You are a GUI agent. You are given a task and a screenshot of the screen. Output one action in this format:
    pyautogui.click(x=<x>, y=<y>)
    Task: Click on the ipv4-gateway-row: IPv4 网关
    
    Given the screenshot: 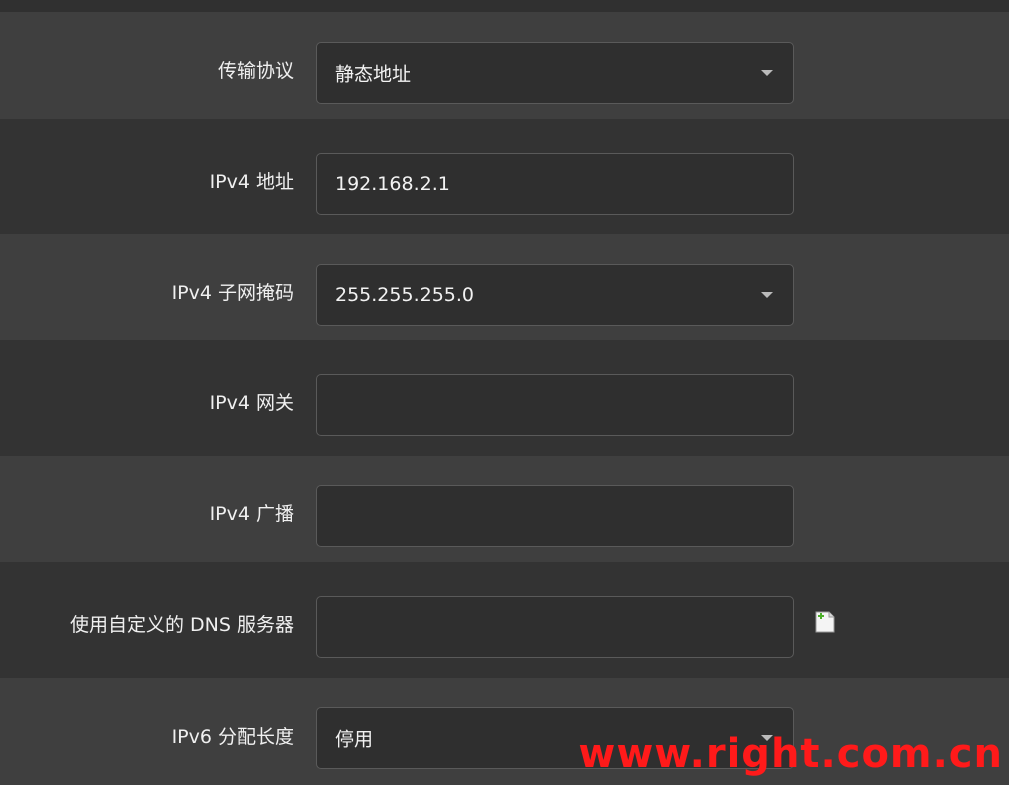 What is the action you would take?
    pyautogui.click(x=504, y=398)
    